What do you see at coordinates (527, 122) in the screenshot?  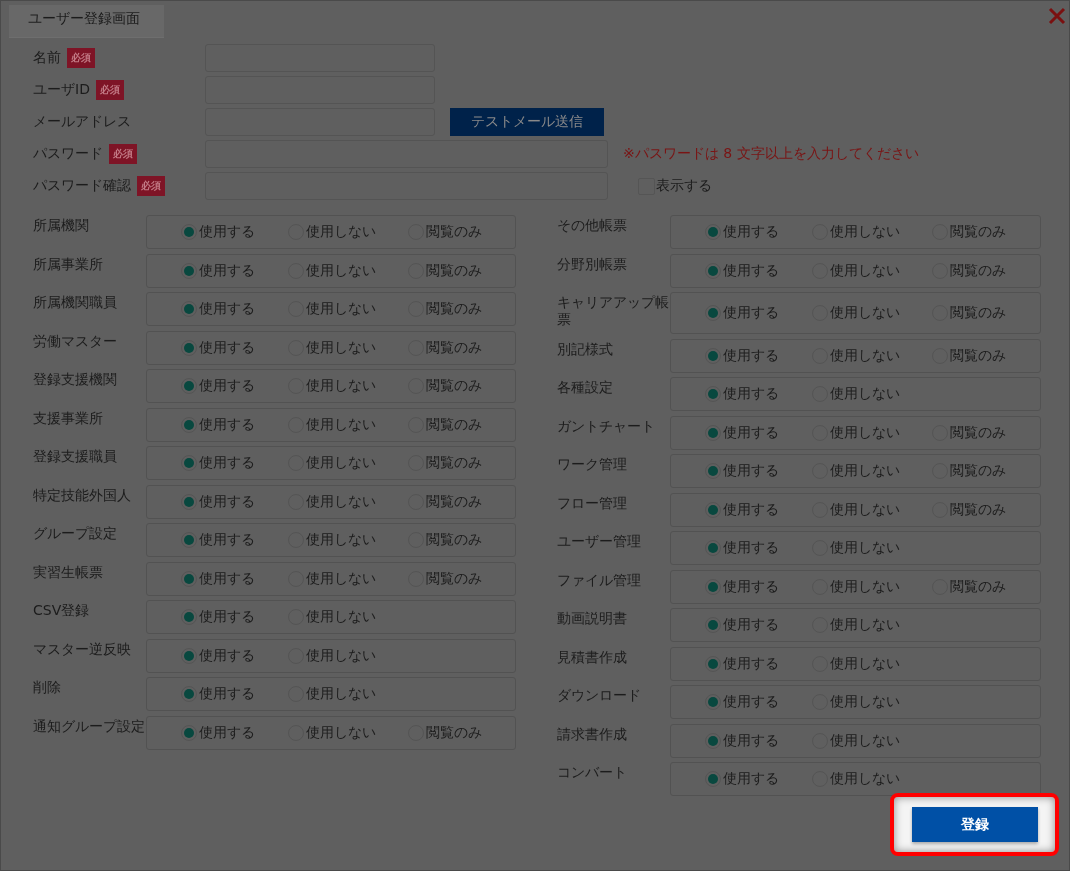 I see `test-mail-button: テストメール送信` at bounding box center [527, 122].